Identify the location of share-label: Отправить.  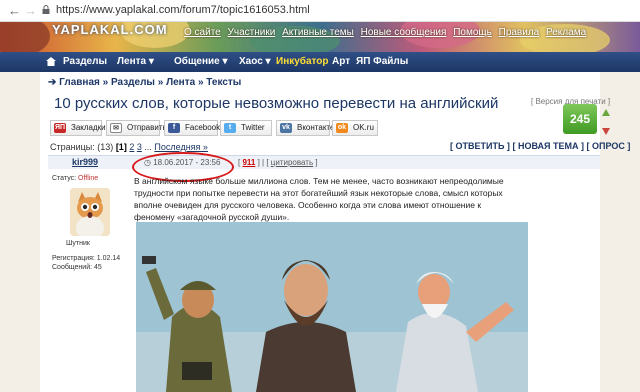
(147, 127).